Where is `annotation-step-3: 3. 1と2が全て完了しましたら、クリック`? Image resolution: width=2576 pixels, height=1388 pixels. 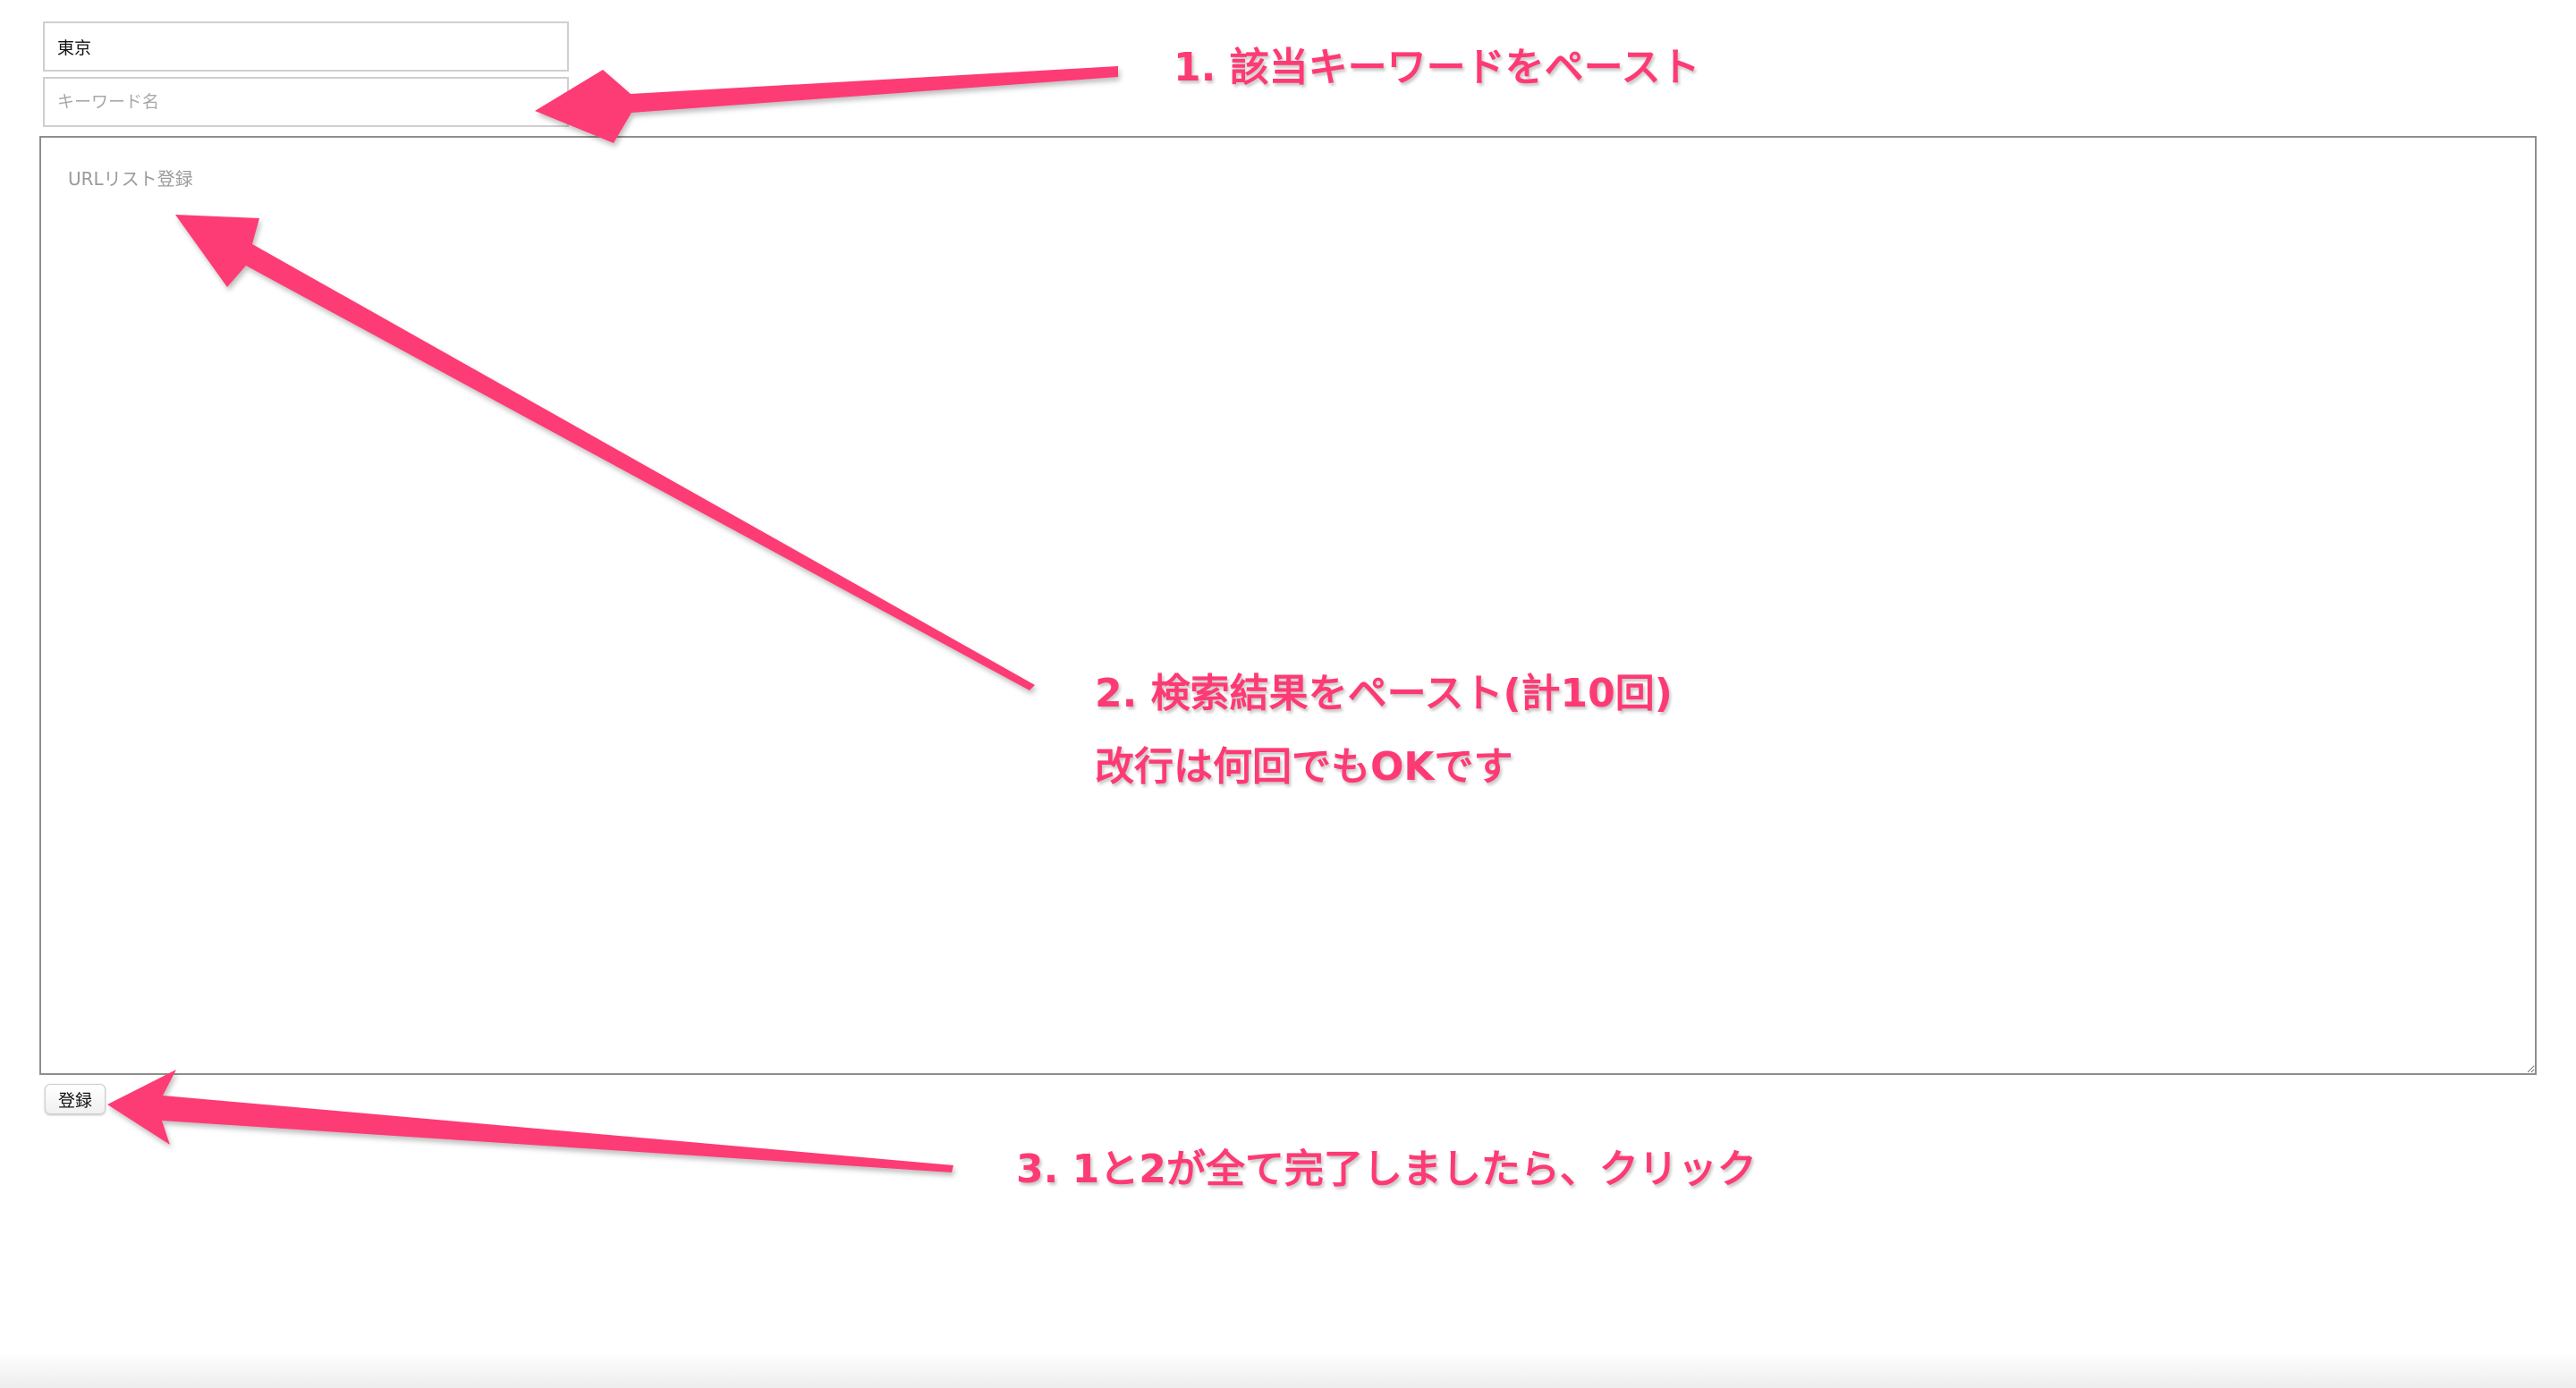
annotation-step-3: 3. 1と2が全て完了しましたら、クリック is located at coordinates (1386, 1170).